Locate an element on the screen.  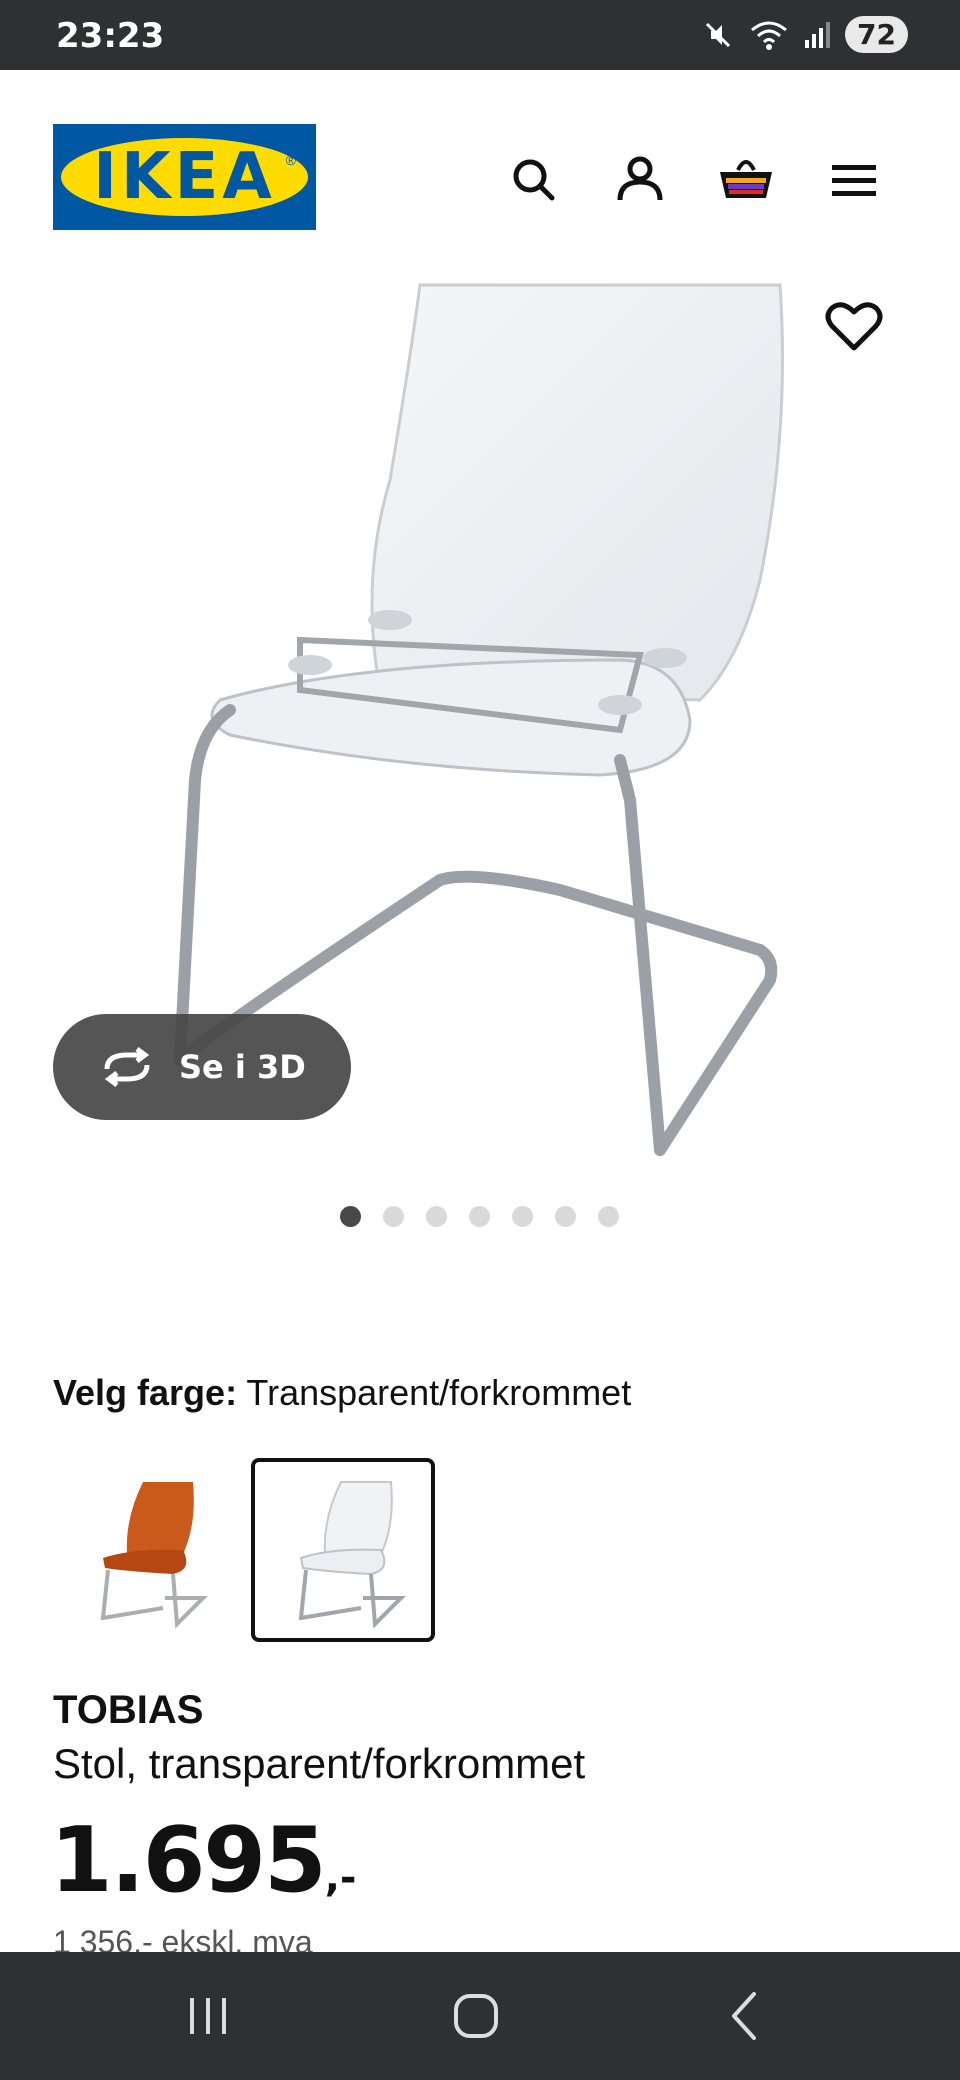
color-picker-label: Velg farge: Transparent/forkrommet is located at coordinates (342, 1393).